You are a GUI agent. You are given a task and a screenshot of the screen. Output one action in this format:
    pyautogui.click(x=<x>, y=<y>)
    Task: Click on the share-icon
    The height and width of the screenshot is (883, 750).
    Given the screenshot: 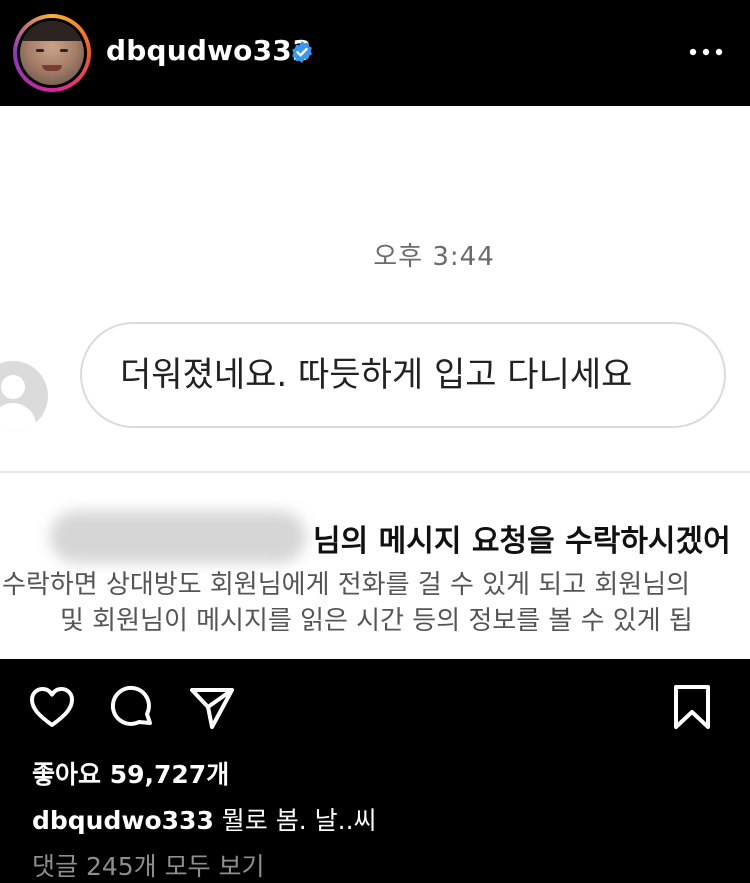 What is the action you would take?
    pyautogui.click(x=212, y=707)
    